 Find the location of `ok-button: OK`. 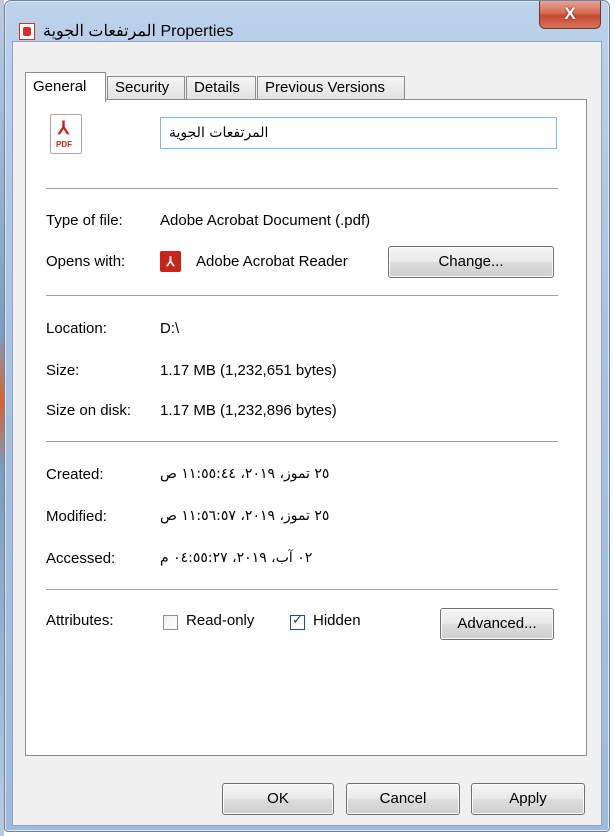

ok-button: OK is located at coordinates (278, 799).